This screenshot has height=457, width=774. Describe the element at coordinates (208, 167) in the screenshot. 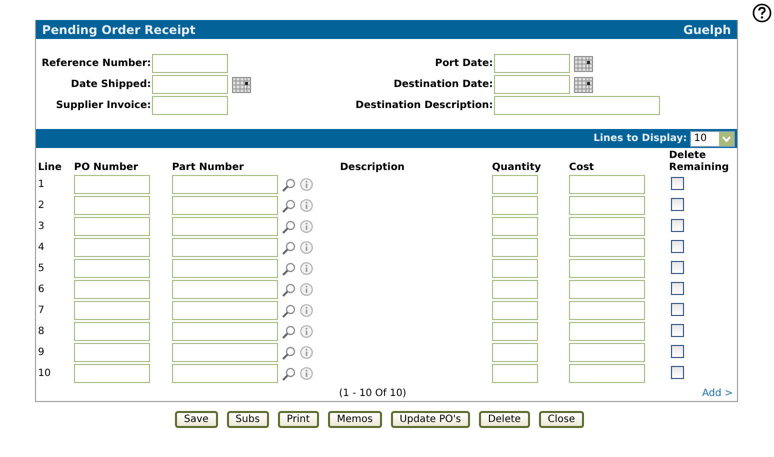

I see `column-header: Part Number` at that location.